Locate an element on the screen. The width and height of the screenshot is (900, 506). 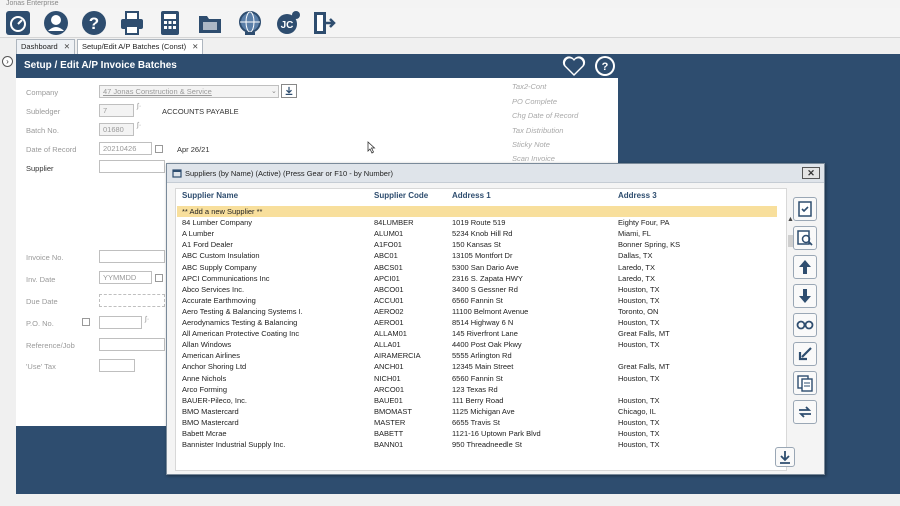
move-down-button is located at coordinates (805, 296).